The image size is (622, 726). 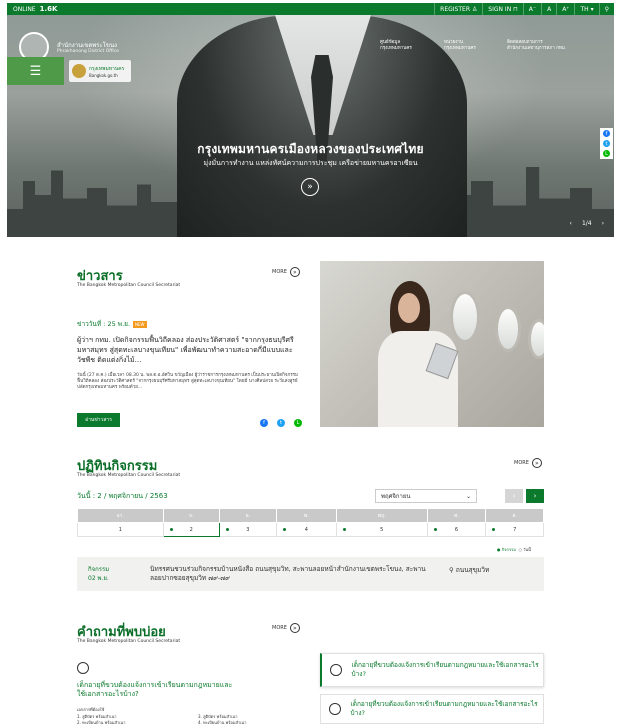 I want to click on nav-info-center: ศูนย์ข้อมูล กรุงเทพมหานคร, so click(x=396, y=46).